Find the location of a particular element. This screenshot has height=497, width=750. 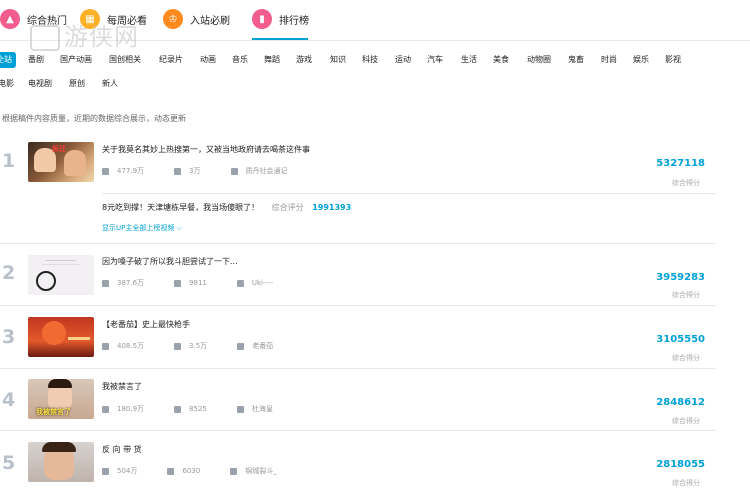

ranking-icon: ▮ is located at coordinates (262, 19).